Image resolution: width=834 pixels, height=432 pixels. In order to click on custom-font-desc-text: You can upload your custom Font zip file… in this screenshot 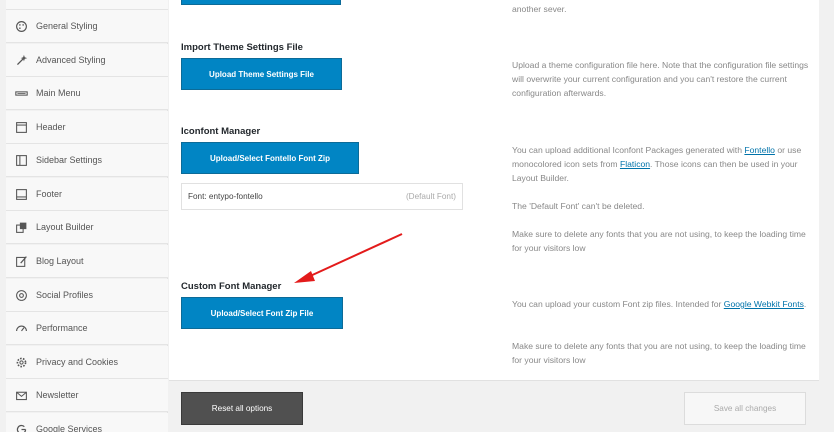, I will do `click(618, 304)`.